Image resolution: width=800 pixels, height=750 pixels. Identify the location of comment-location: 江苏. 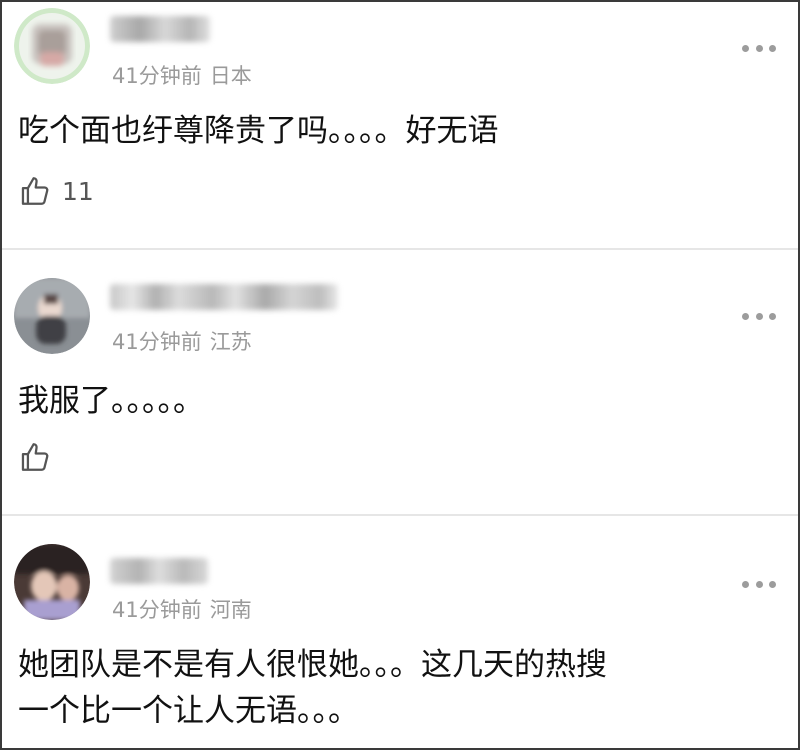
(230, 342).